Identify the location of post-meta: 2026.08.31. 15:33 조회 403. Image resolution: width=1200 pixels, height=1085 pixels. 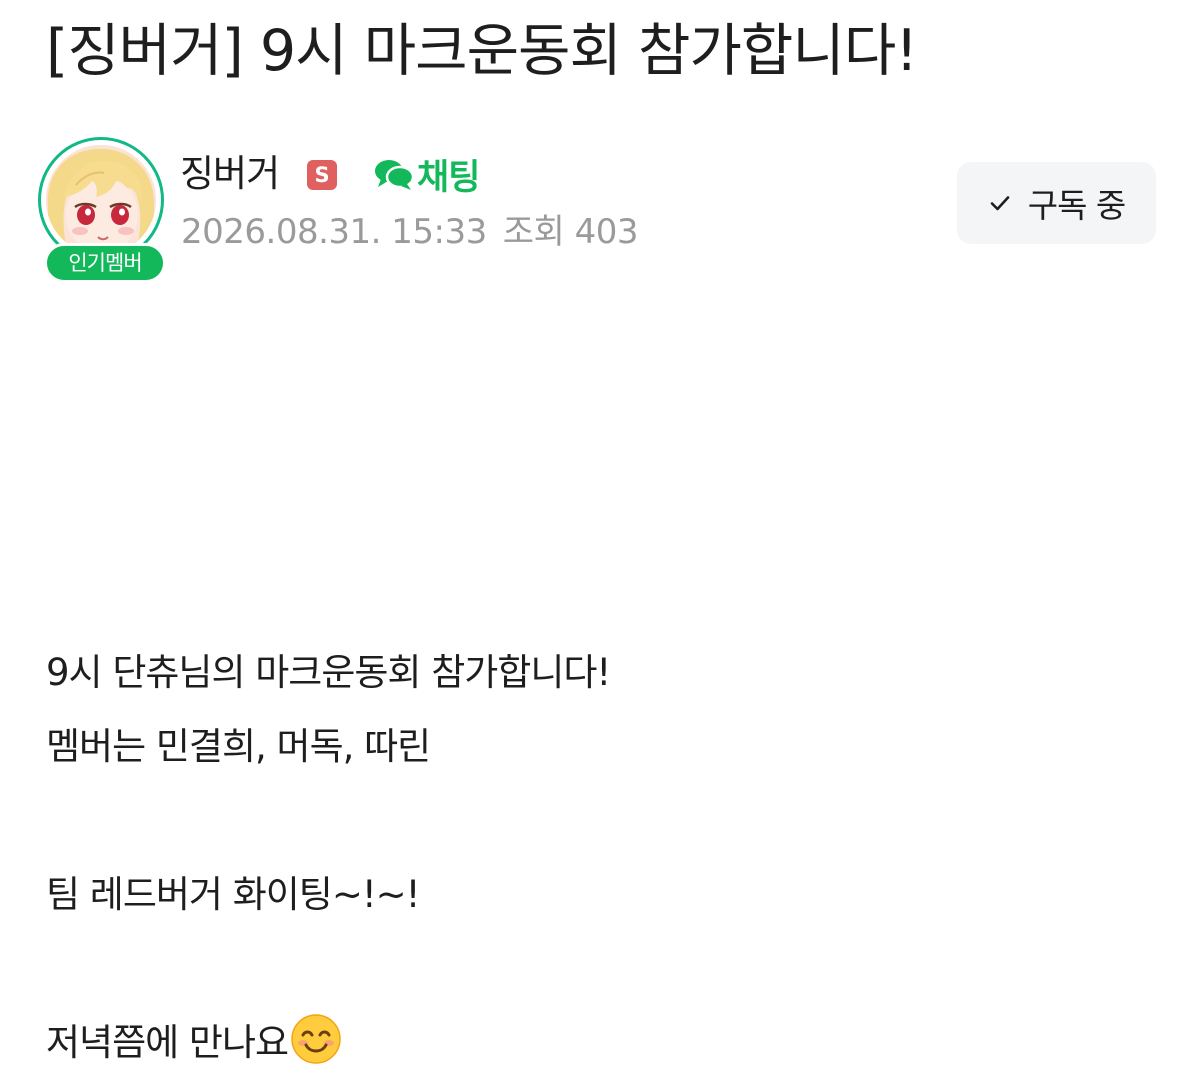
(410, 232).